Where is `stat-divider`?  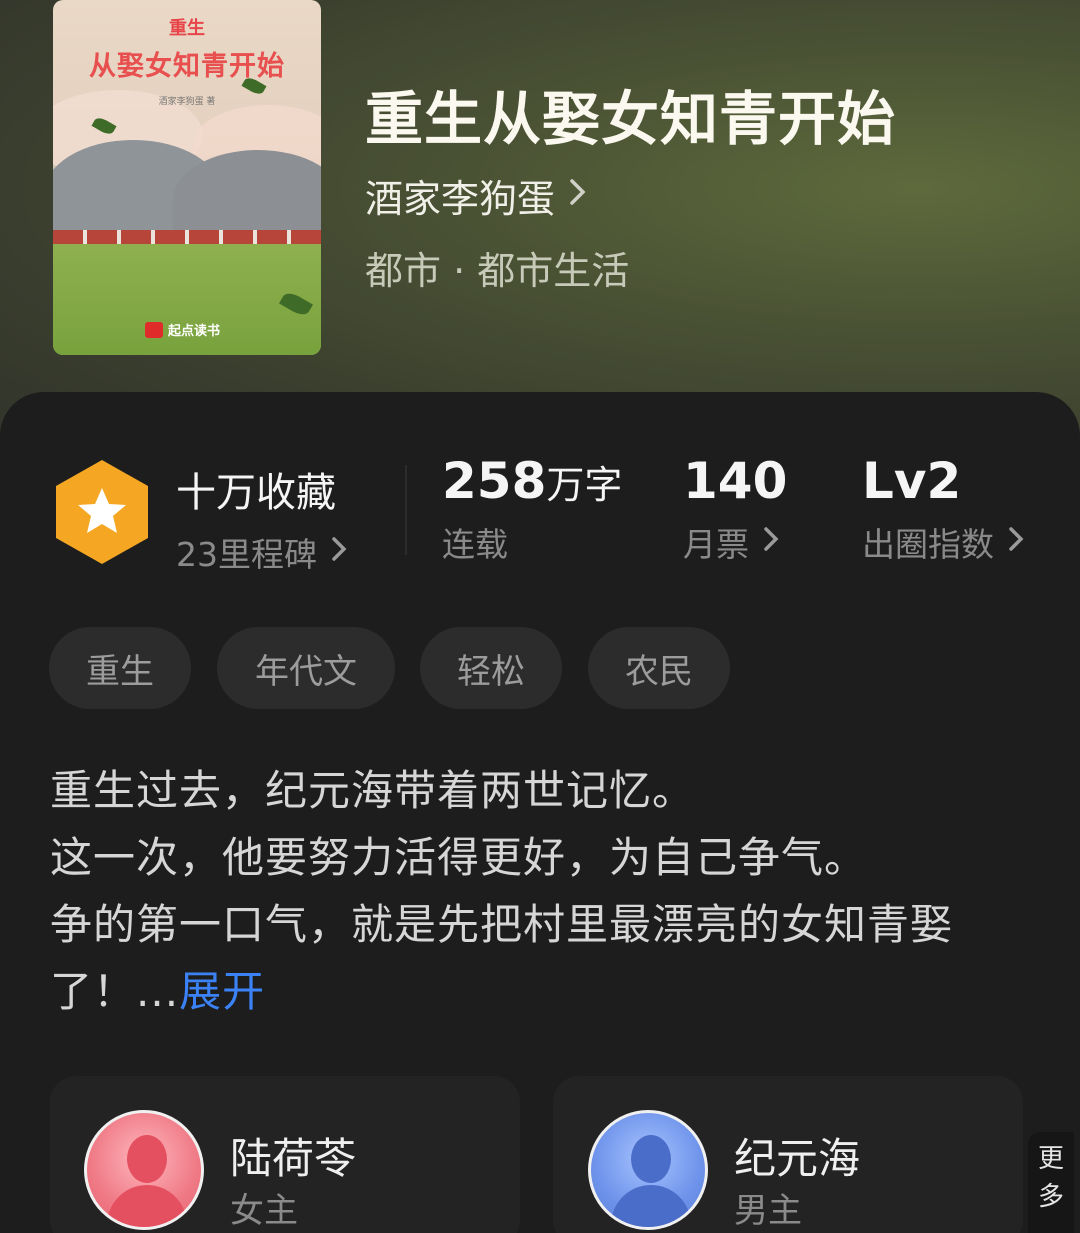
stat-divider is located at coordinates (406, 510).